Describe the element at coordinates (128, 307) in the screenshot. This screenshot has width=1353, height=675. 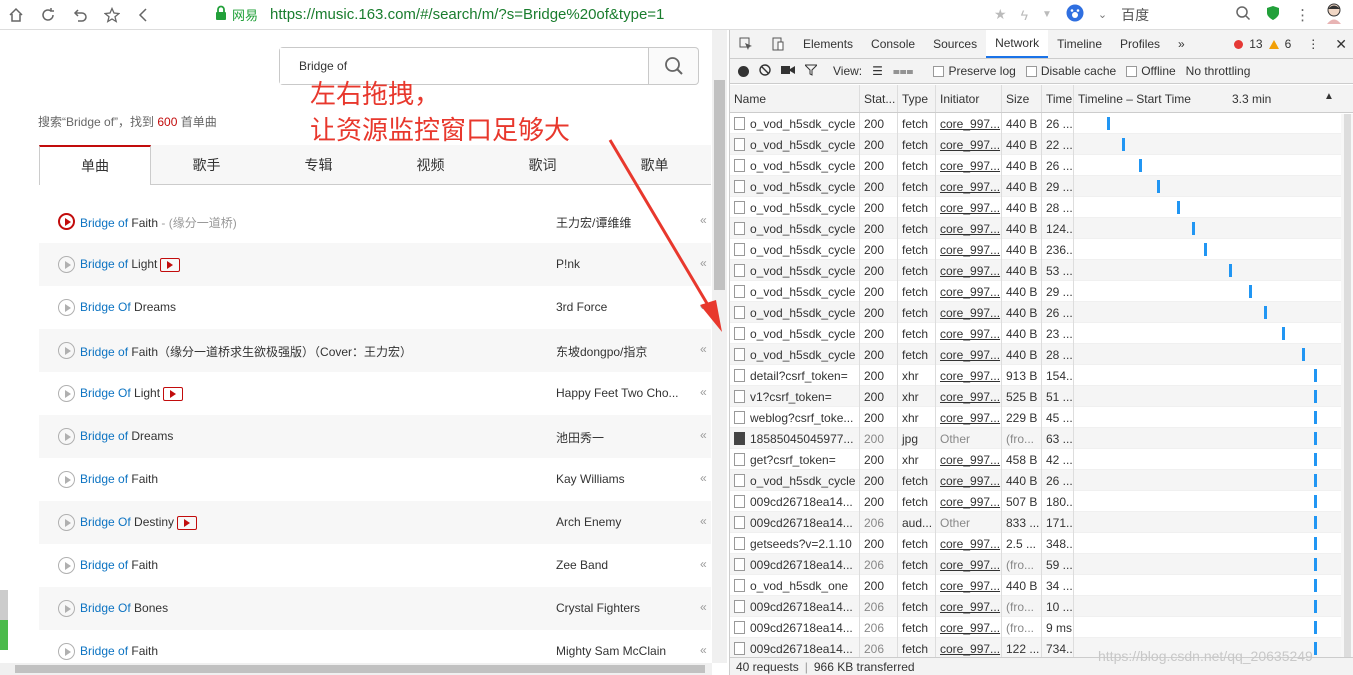
I see `song-title: Bridge Of Dreams` at that location.